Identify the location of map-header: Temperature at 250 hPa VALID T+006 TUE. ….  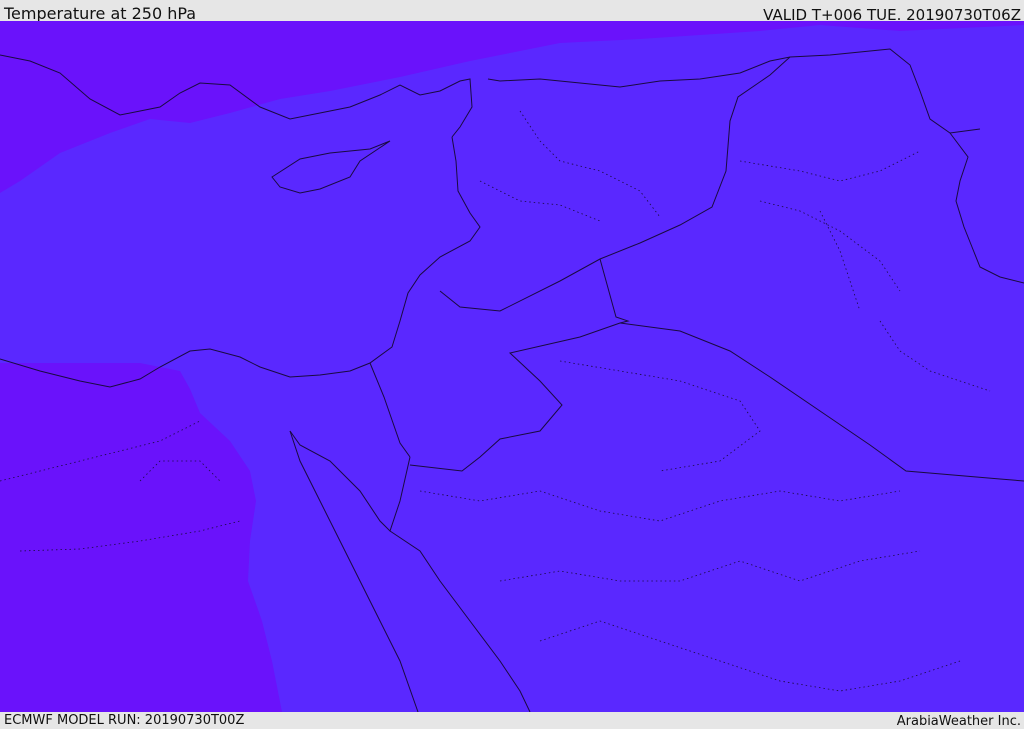
(512, 12).